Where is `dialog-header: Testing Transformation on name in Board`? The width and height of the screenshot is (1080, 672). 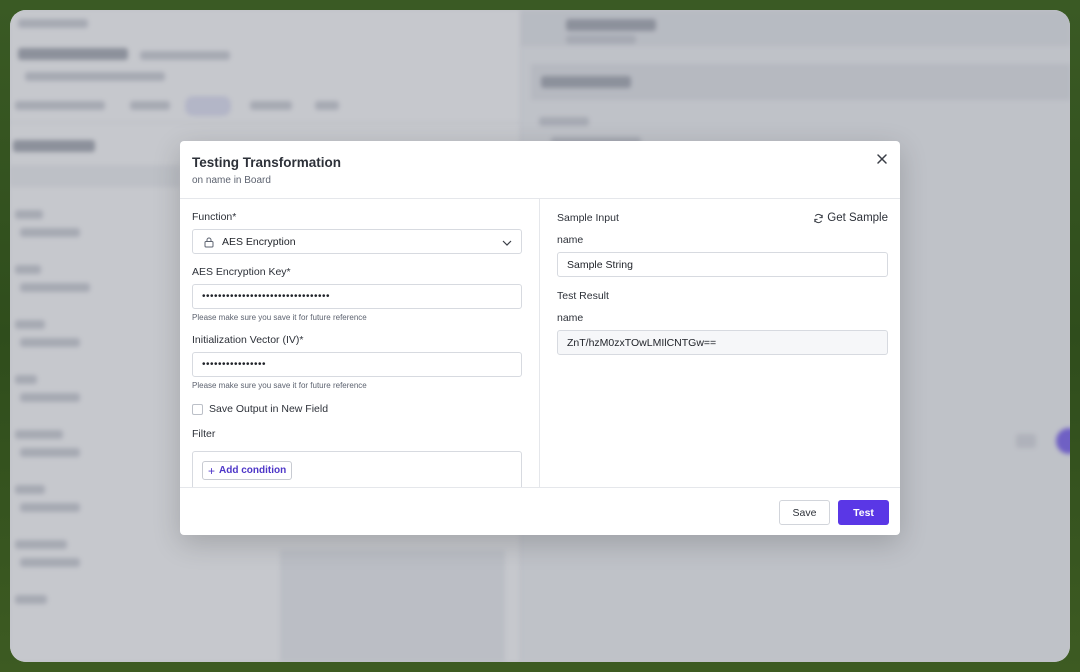 dialog-header: Testing Transformation on name in Board is located at coordinates (540, 170).